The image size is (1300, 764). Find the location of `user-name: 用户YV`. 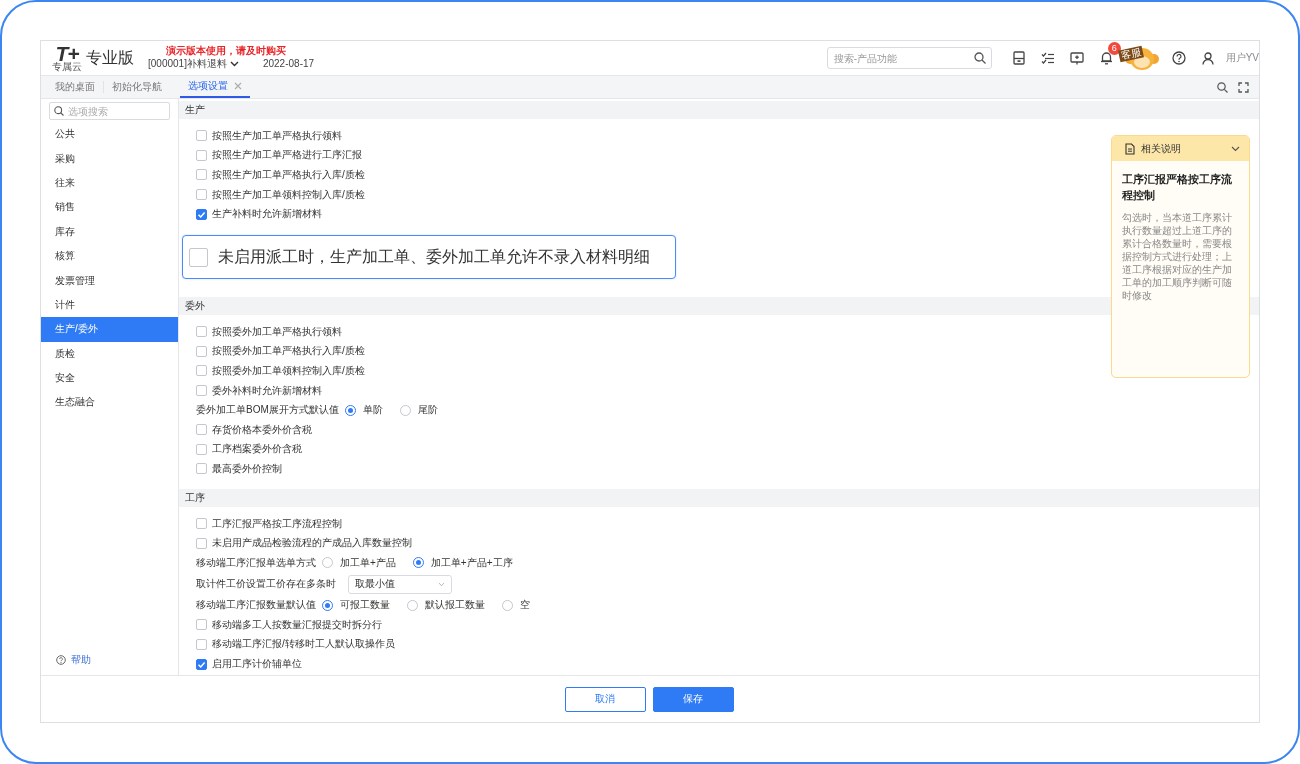

user-name: 用户YV is located at coordinates (1242, 58).